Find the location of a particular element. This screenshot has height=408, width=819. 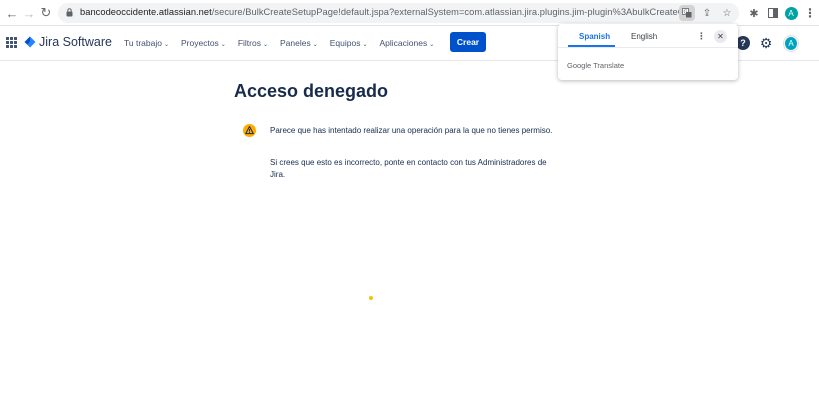

user-avatar-button: A is located at coordinates (791, 43).